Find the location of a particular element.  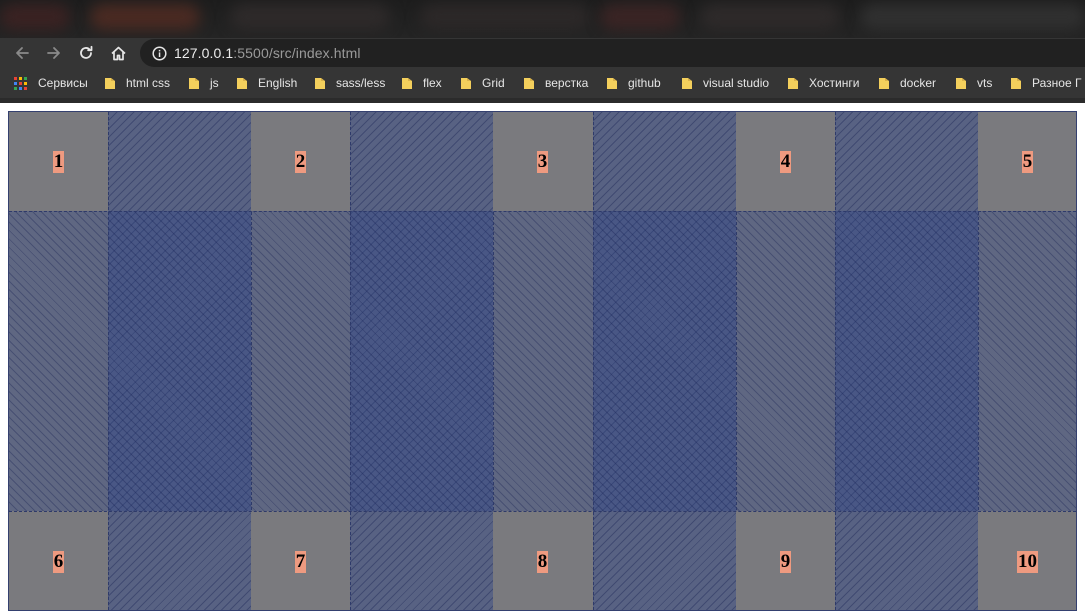

bookmark-label: Сервисы is located at coordinates (63, 83).